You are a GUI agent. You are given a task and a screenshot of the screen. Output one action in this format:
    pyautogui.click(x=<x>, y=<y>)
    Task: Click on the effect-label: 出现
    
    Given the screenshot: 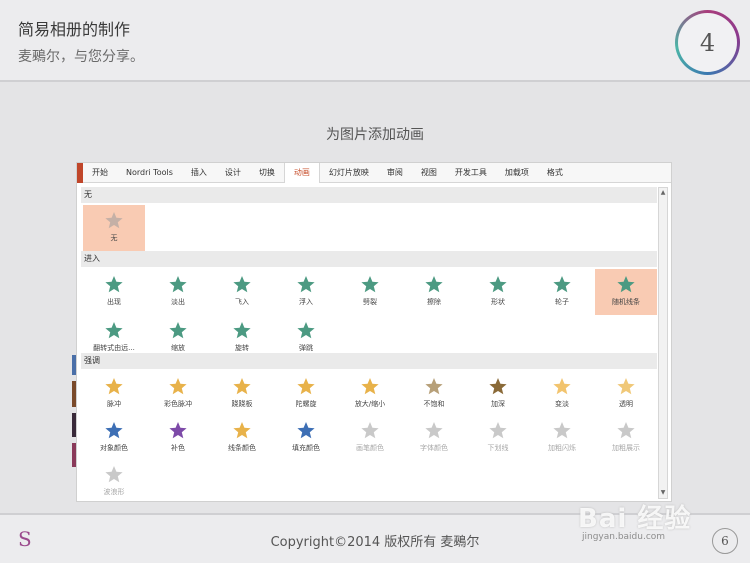 What is the action you would take?
    pyautogui.click(x=114, y=302)
    